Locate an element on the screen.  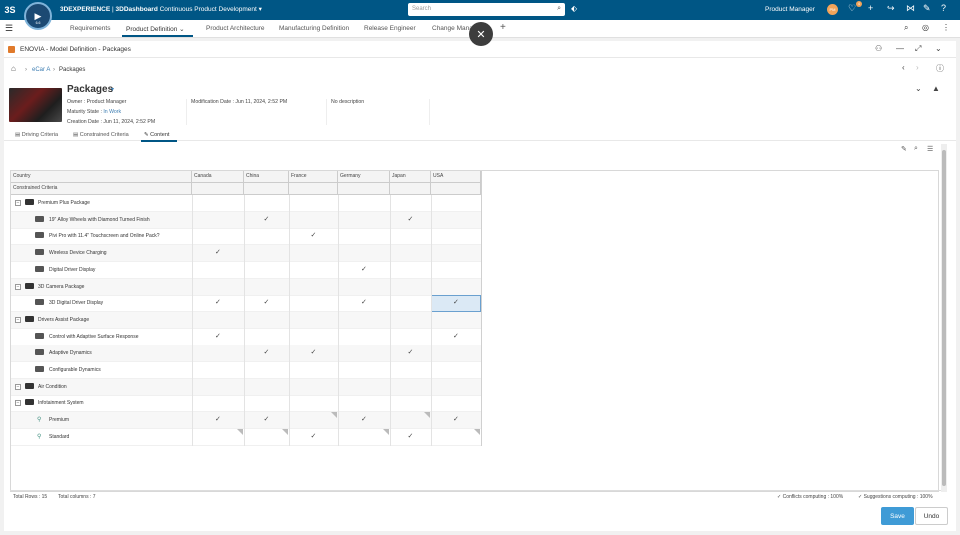
table-row: − Premium Plus Package is located at coordinates (246, 203).